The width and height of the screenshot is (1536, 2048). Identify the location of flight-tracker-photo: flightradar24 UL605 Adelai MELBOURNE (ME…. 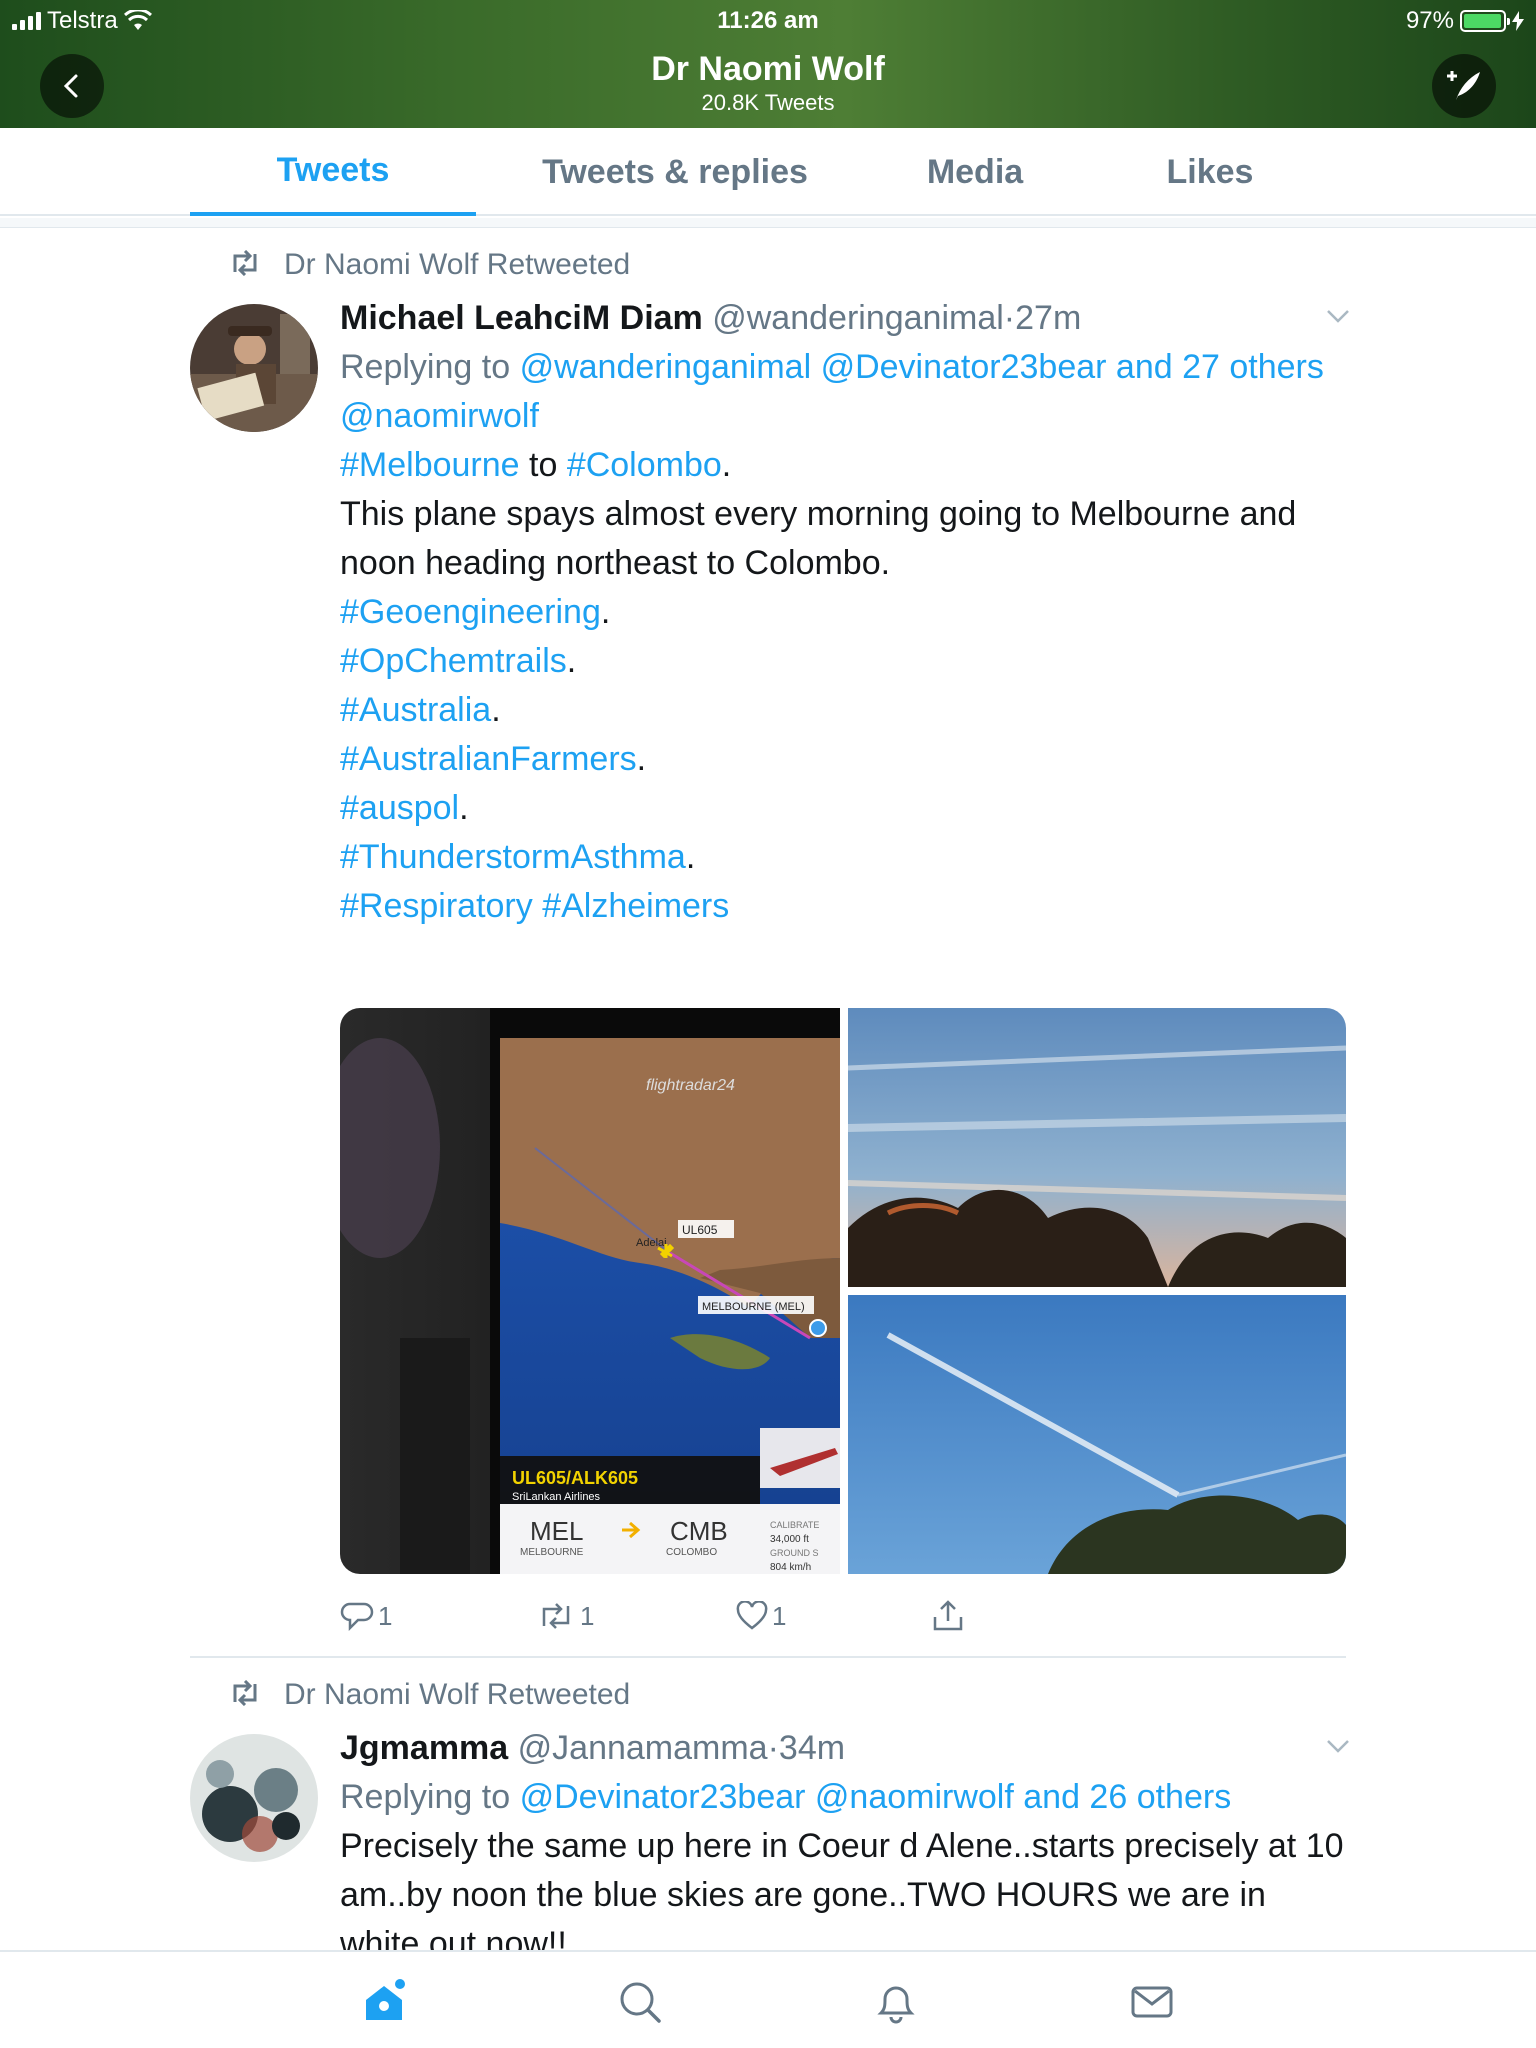
(590, 1291).